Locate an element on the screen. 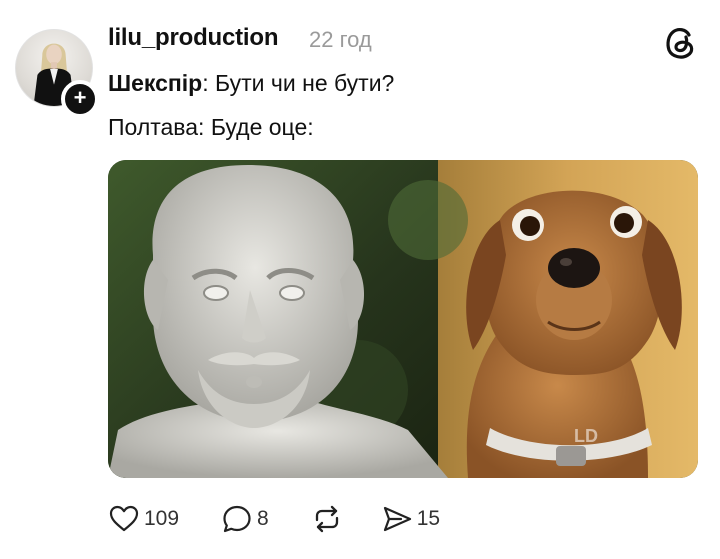 This screenshot has height=559, width=720. like-button: 109 is located at coordinates (143, 519).